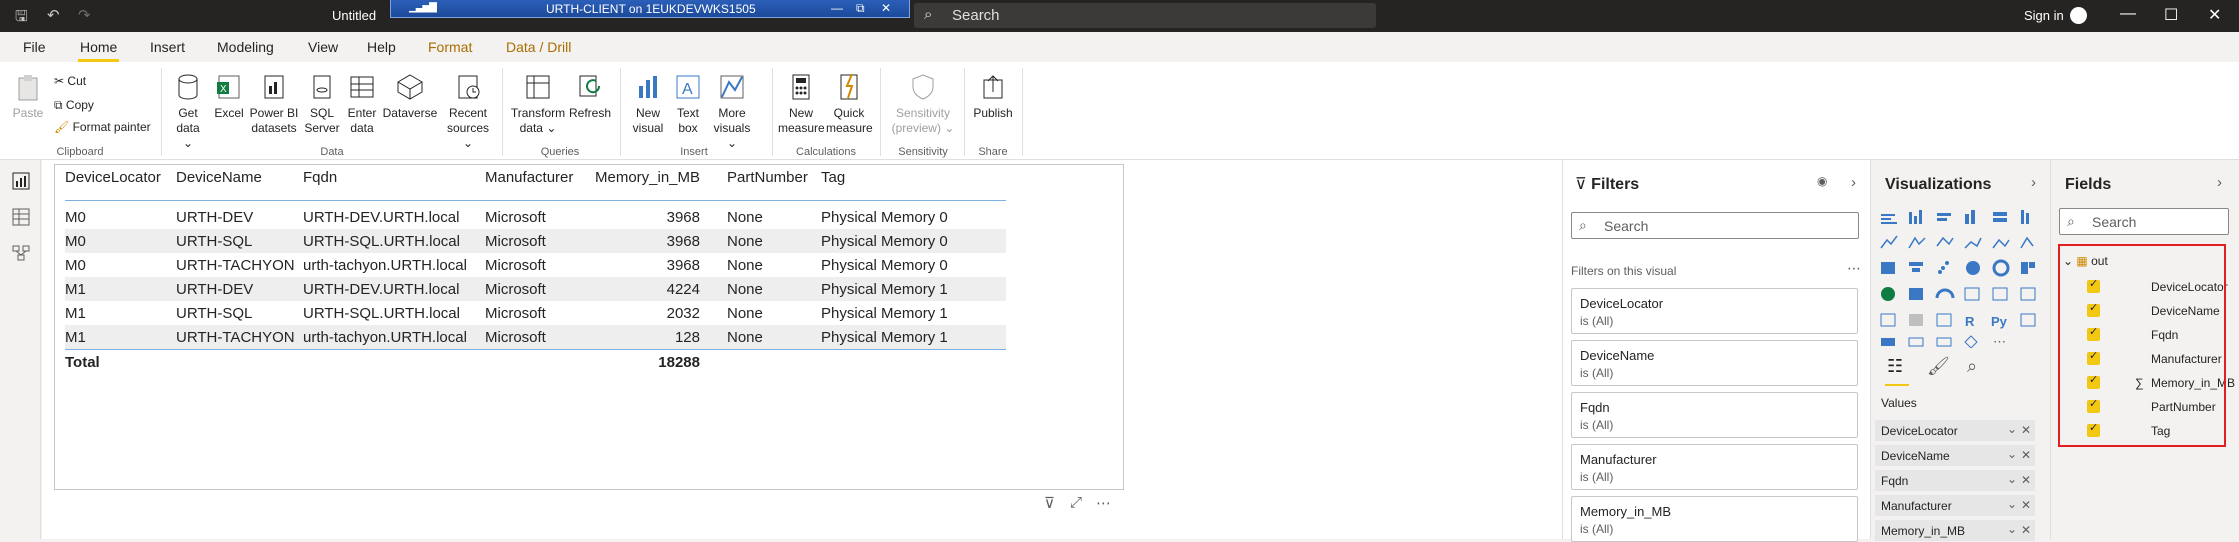 The height and width of the screenshot is (542, 2239). Describe the element at coordinates (647, 177) in the screenshot. I see `column-header: Memory_in_MB` at that location.